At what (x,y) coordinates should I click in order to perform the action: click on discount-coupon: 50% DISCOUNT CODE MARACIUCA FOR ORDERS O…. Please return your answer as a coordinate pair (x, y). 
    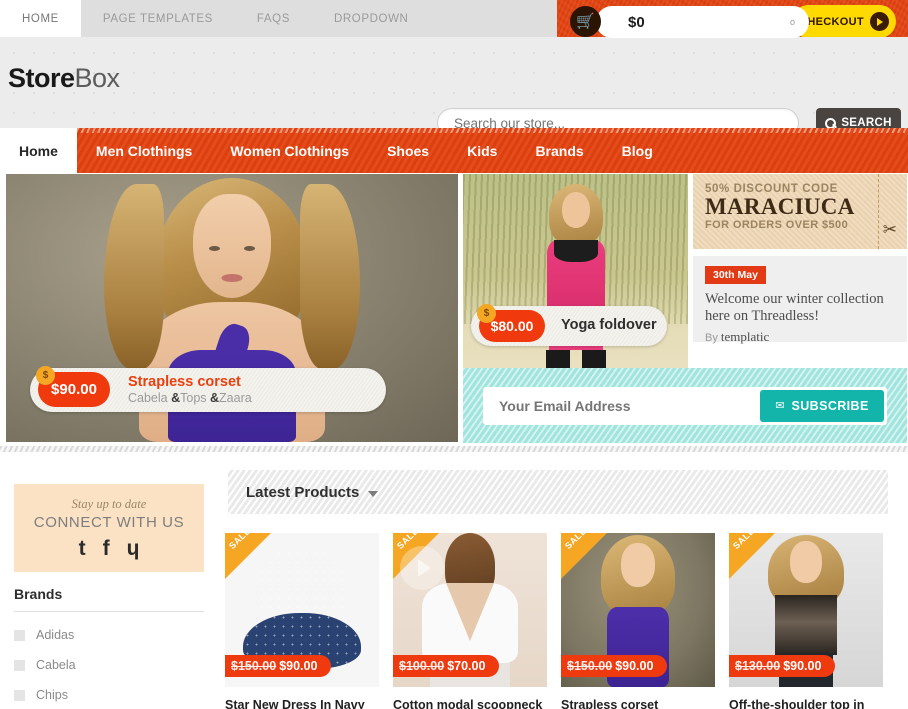
    Looking at the image, I should click on (800, 211).